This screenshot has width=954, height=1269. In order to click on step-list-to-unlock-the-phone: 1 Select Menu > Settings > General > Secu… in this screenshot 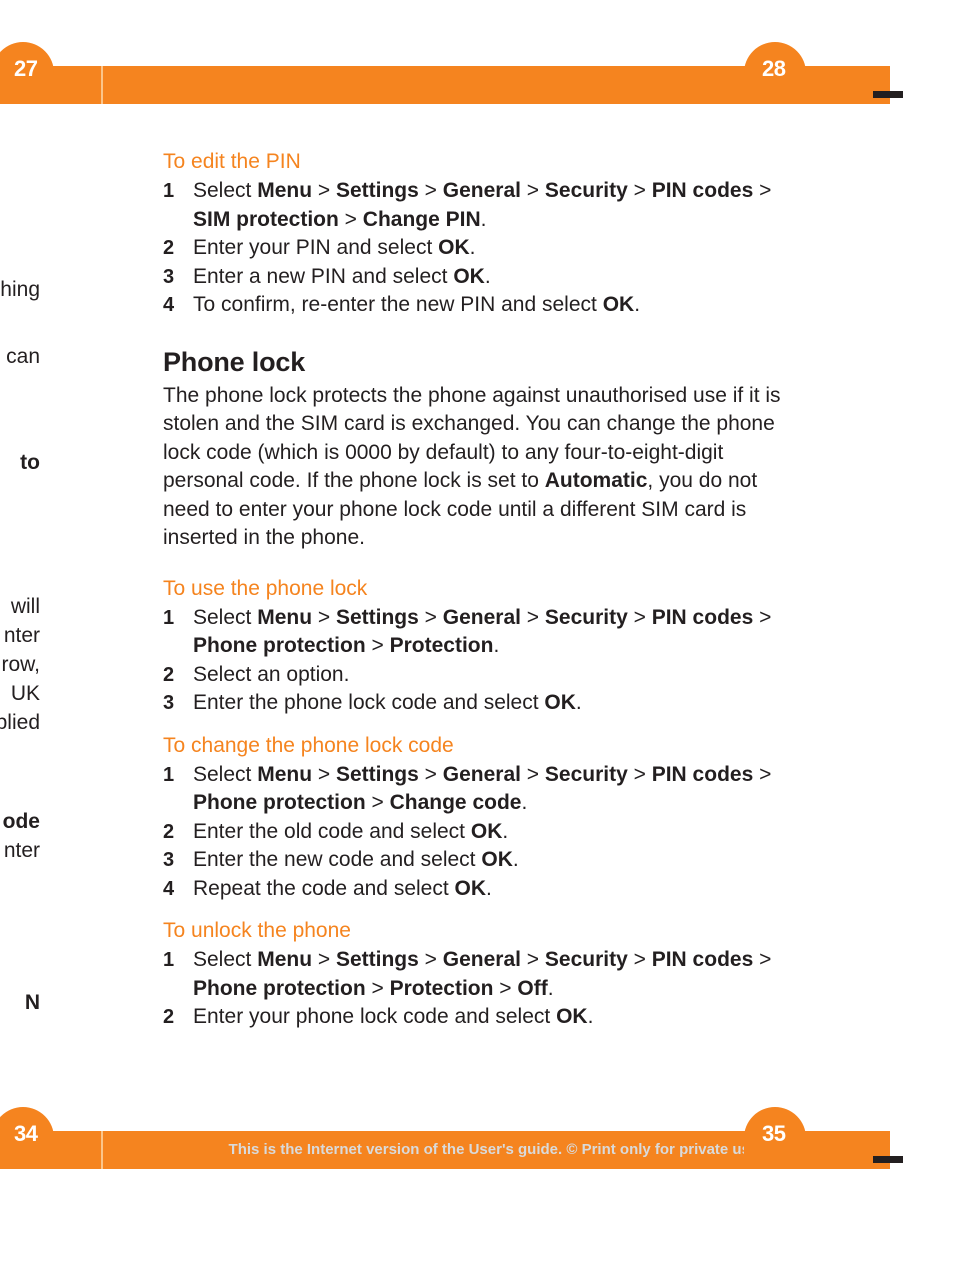, I will do `click(483, 989)`.